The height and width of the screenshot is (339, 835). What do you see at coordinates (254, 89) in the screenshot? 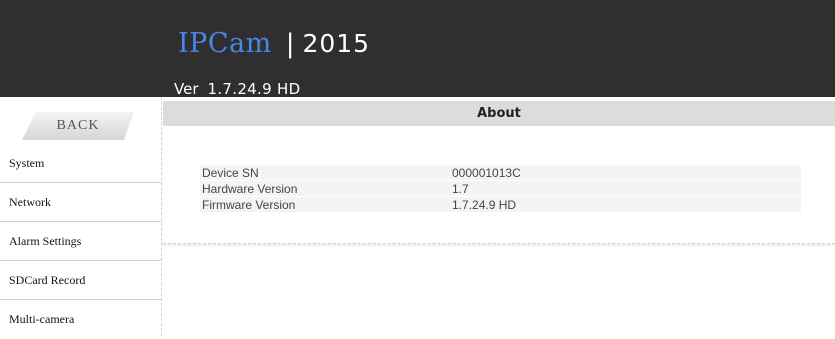
I see `version-number: 1.7.24.9 HD` at bounding box center [254, 89].